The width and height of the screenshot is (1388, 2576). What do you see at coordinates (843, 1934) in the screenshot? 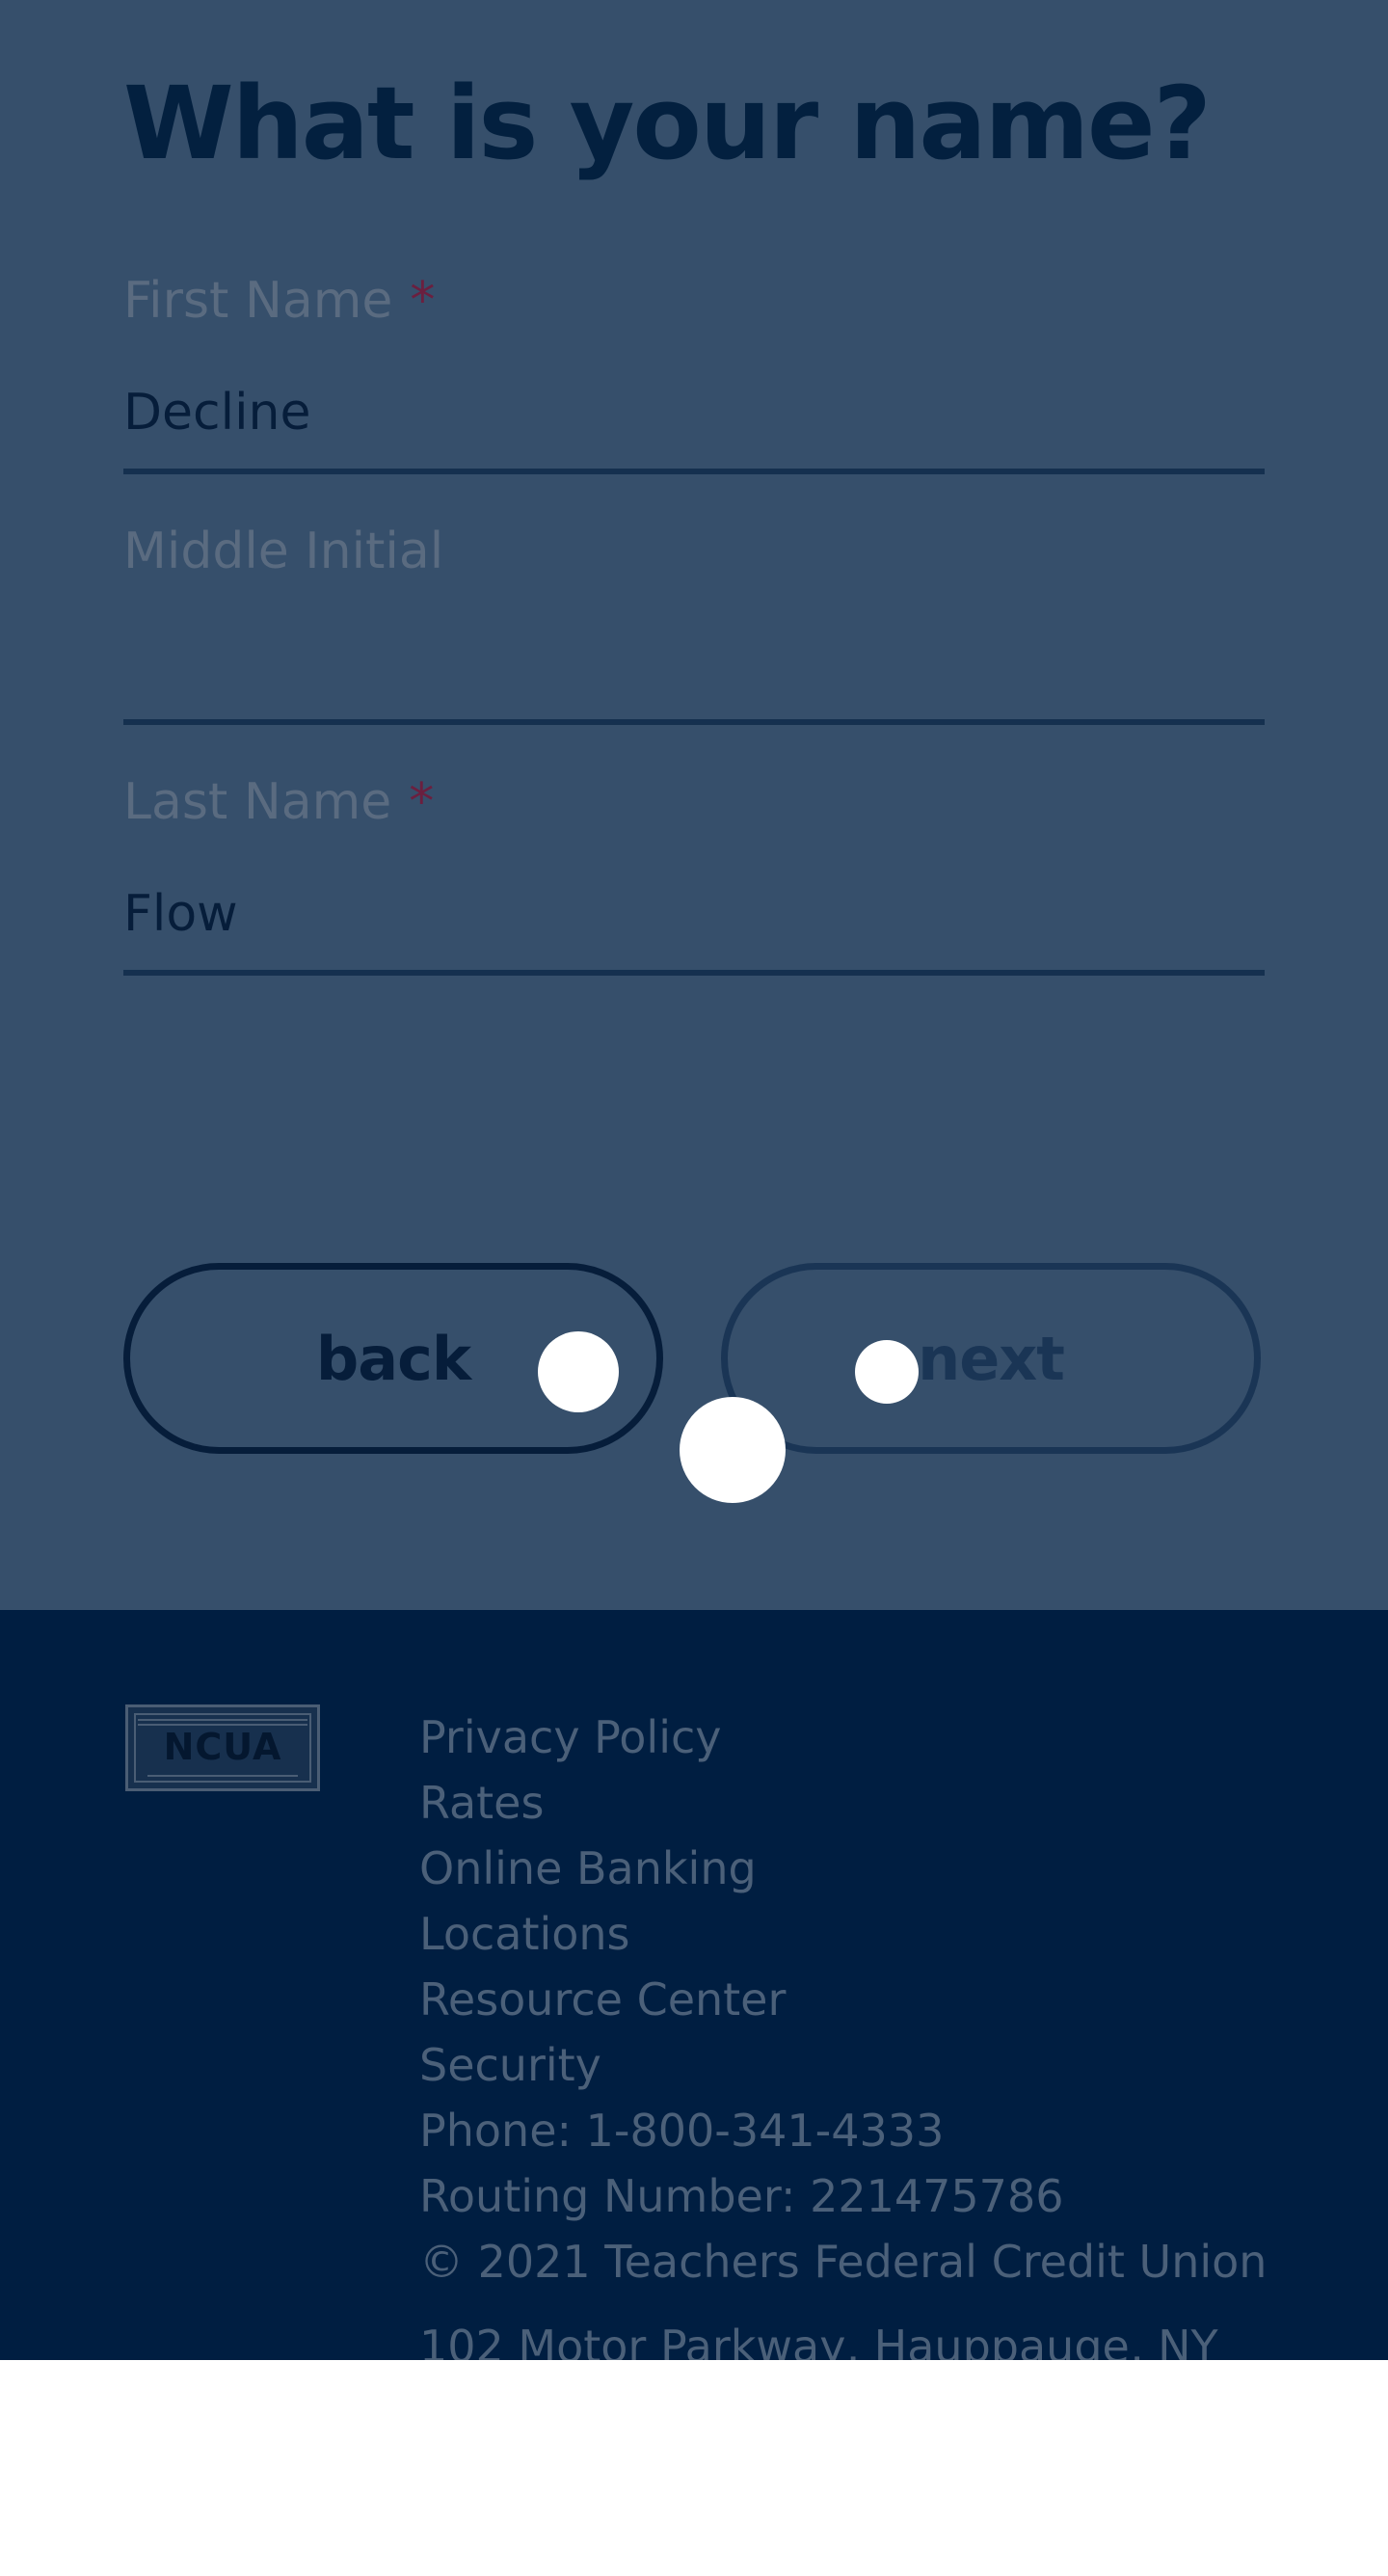
I see `locations-link: Locations` at bounding box center [843, 1934].